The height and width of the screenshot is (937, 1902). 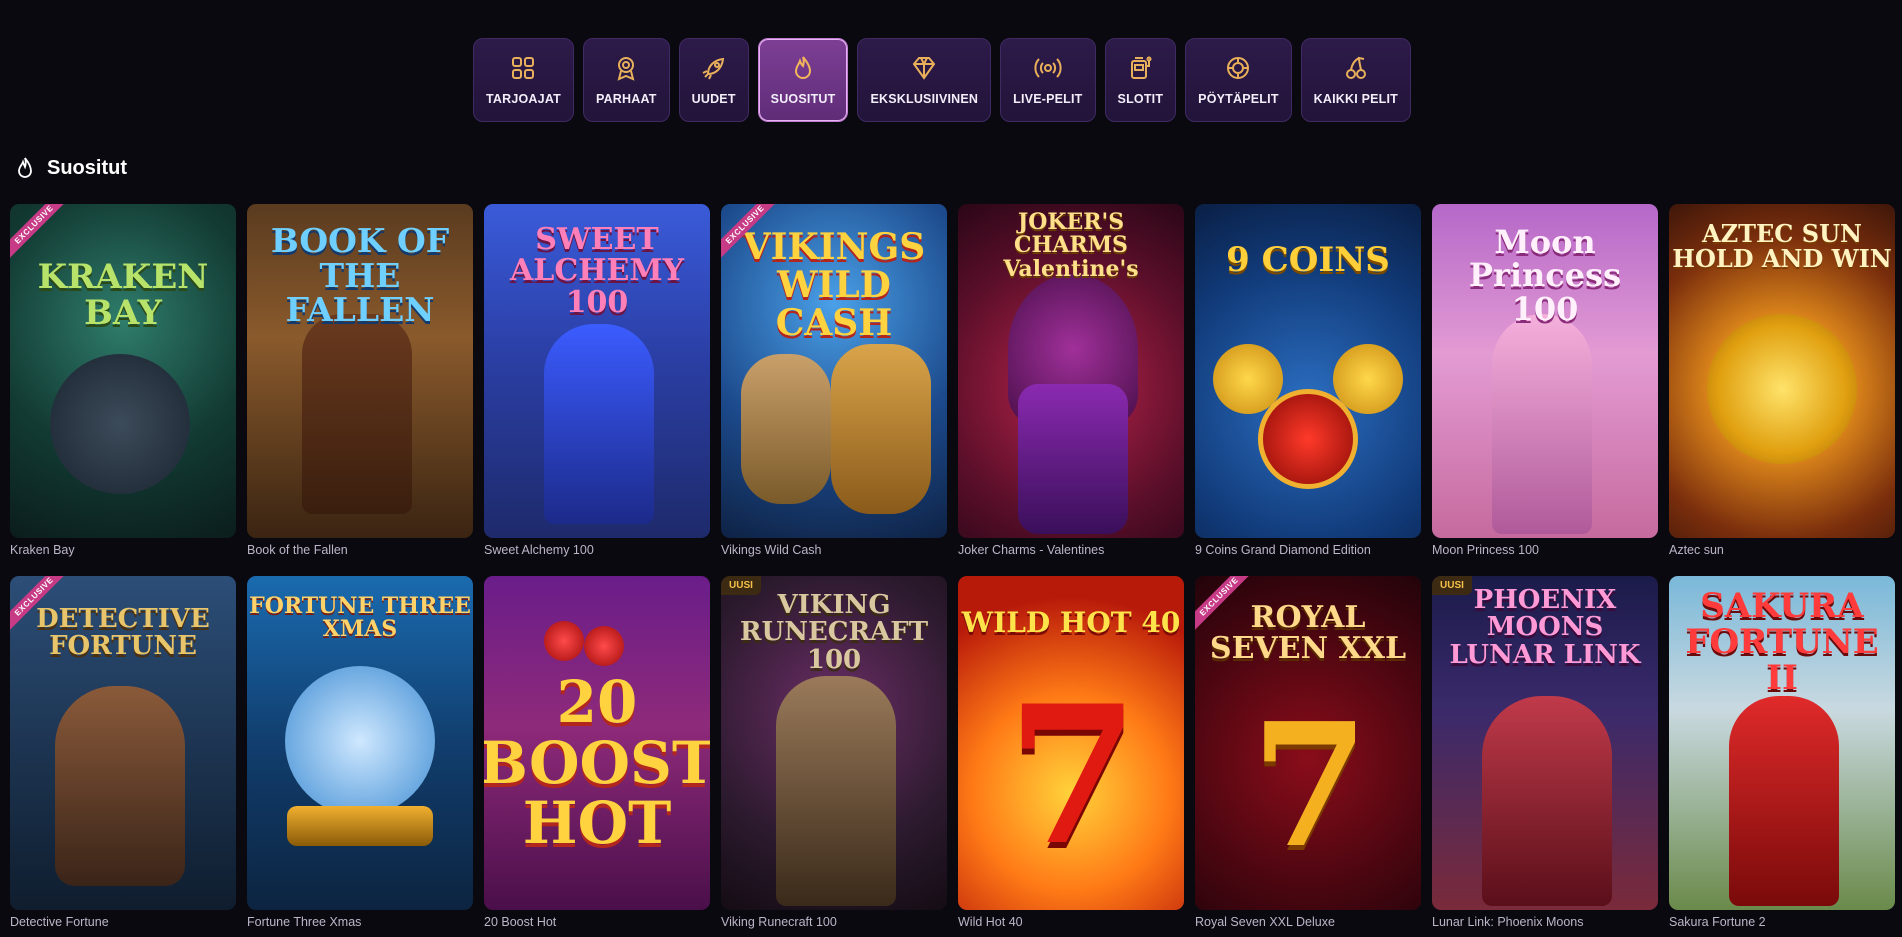 I want to click on game-thumbnail: AZTEC SUN HOLD AND WIN, so click(x=1782, y=371).